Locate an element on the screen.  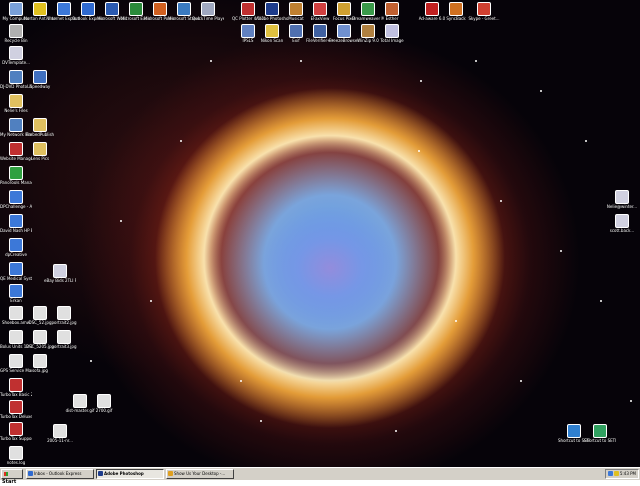
icon-label: Total Image is located at coordinates (392, 40).